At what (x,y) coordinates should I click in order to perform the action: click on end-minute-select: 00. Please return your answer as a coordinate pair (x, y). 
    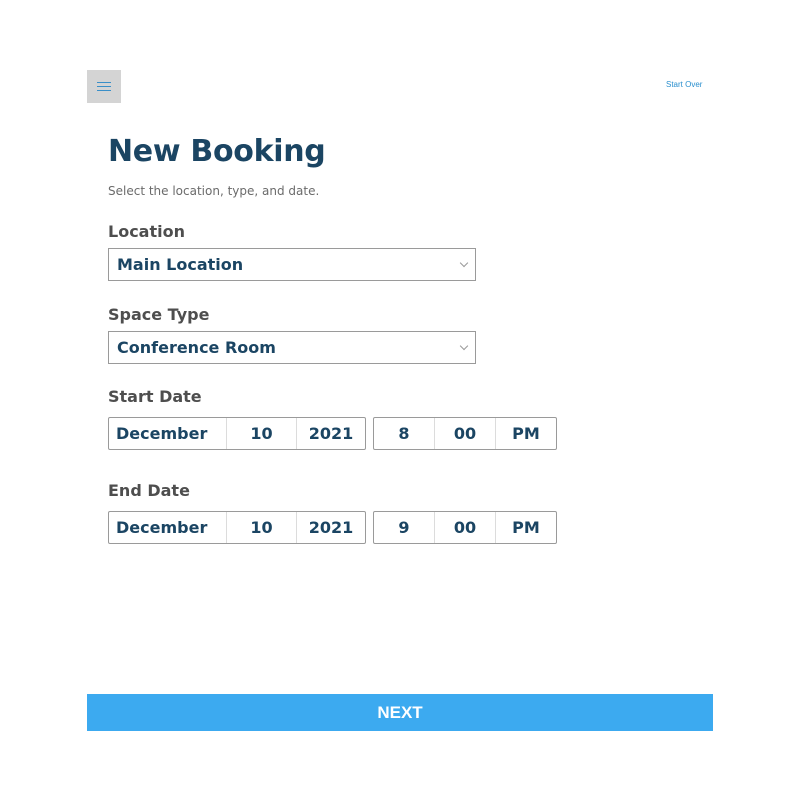
    Looking at the image, I should click on (465, 527).